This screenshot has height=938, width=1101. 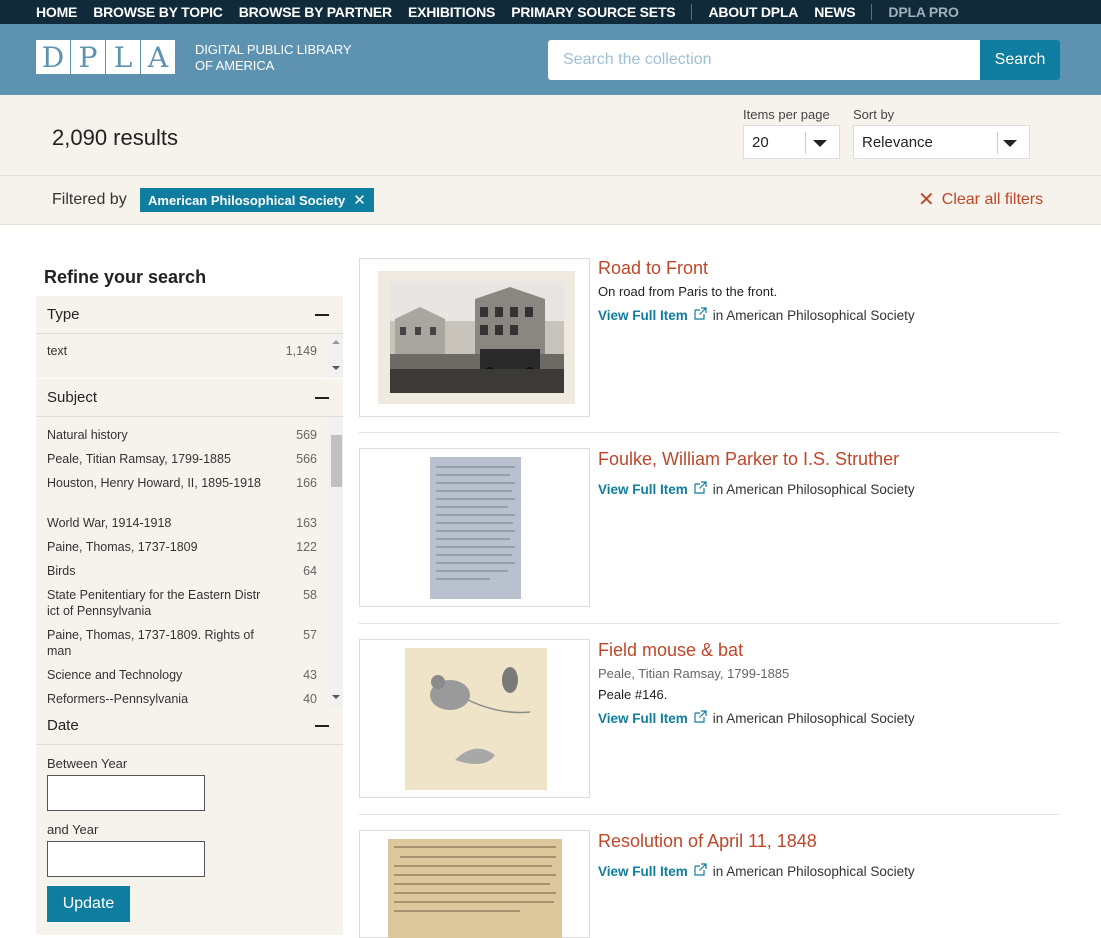 I want to click on logo-letter-l: L, so click(x=123, y=57).